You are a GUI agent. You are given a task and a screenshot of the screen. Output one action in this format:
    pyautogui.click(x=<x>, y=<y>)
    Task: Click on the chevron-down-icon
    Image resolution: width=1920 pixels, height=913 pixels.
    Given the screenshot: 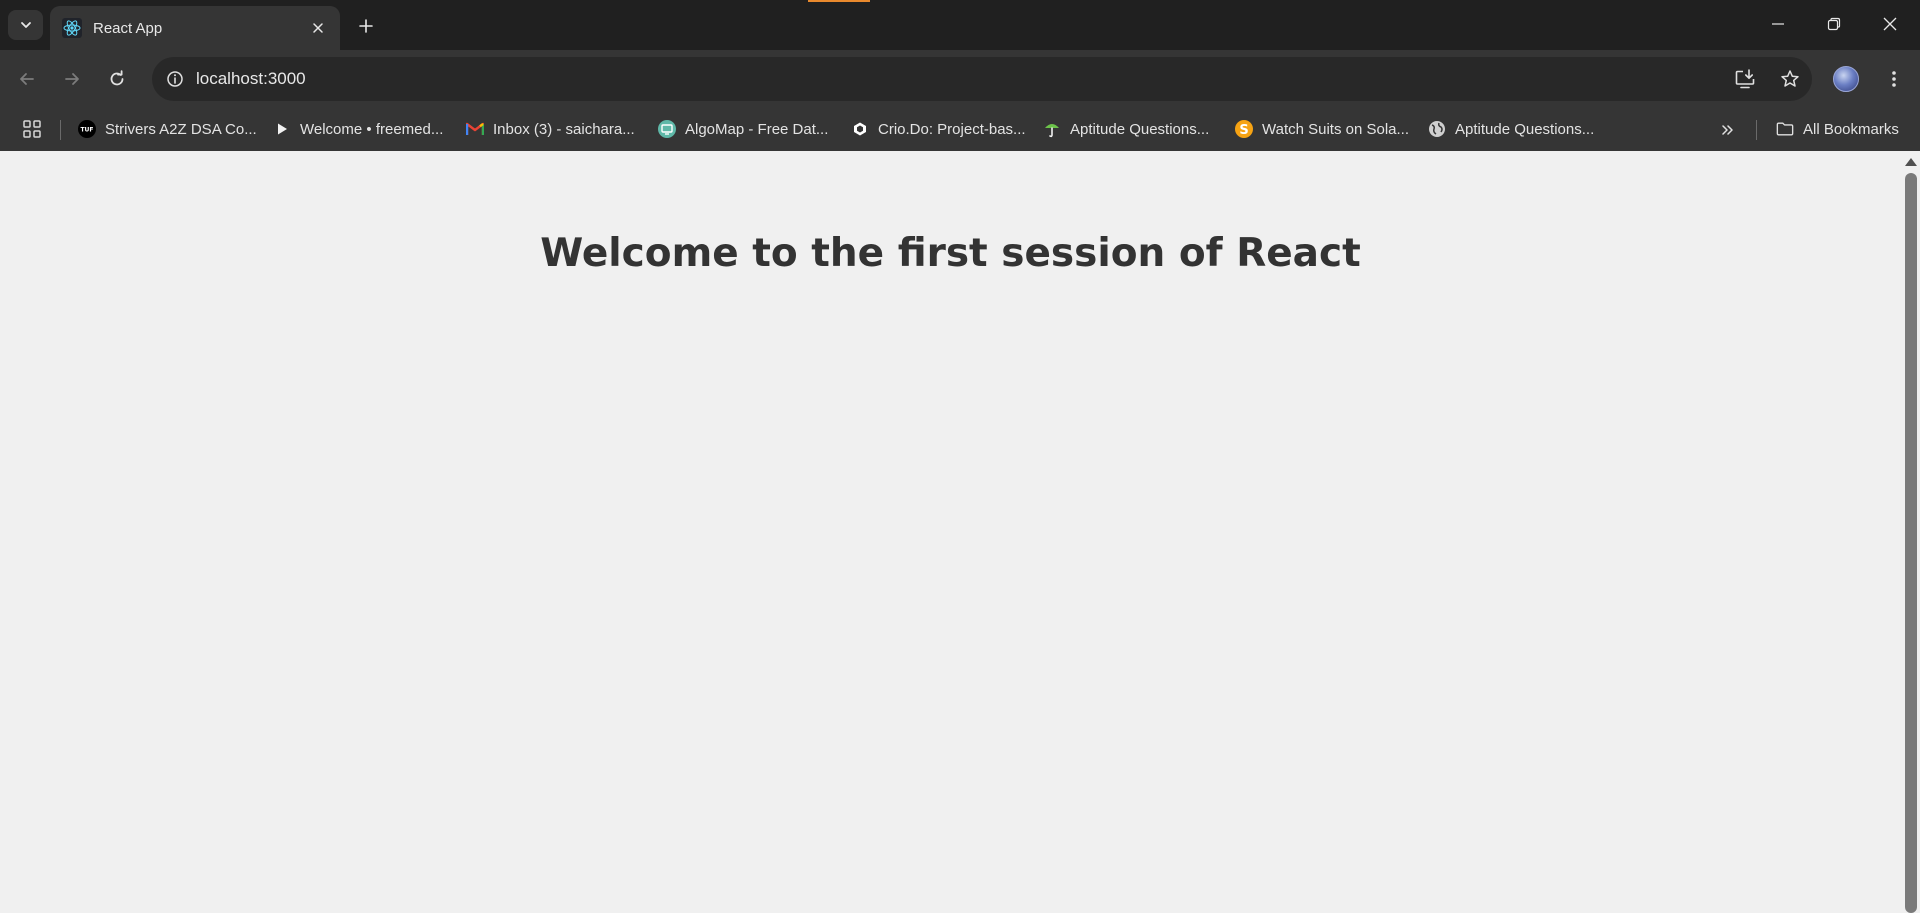 What is the action you would take?
    pyautogui.click(x=25, y=25)
    